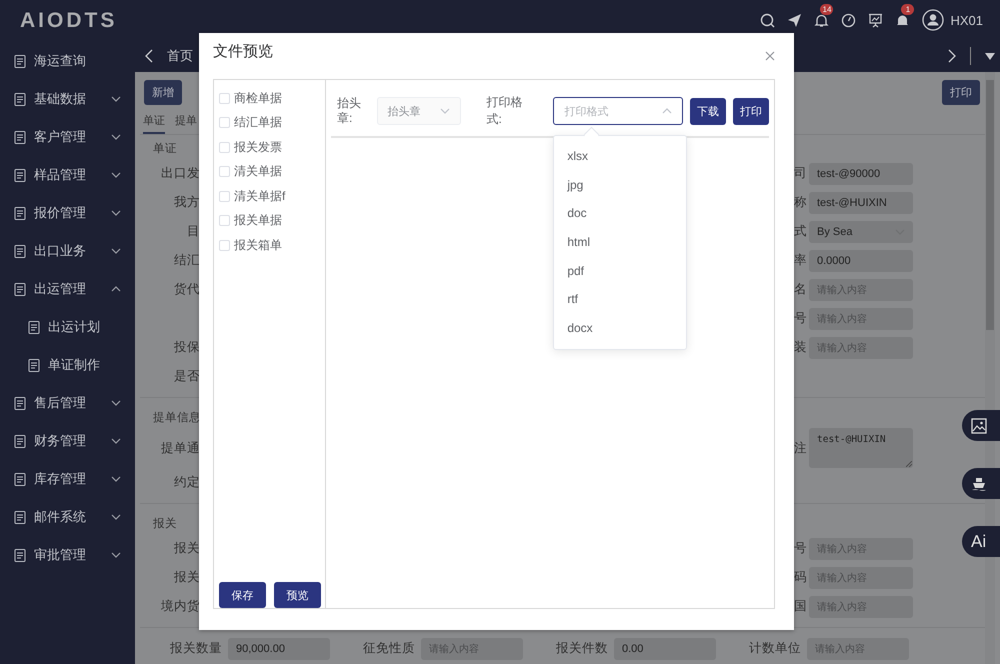 This screenshot has width=1000, height=664. I want to click on dropdown-option: html, so click(620, 242).